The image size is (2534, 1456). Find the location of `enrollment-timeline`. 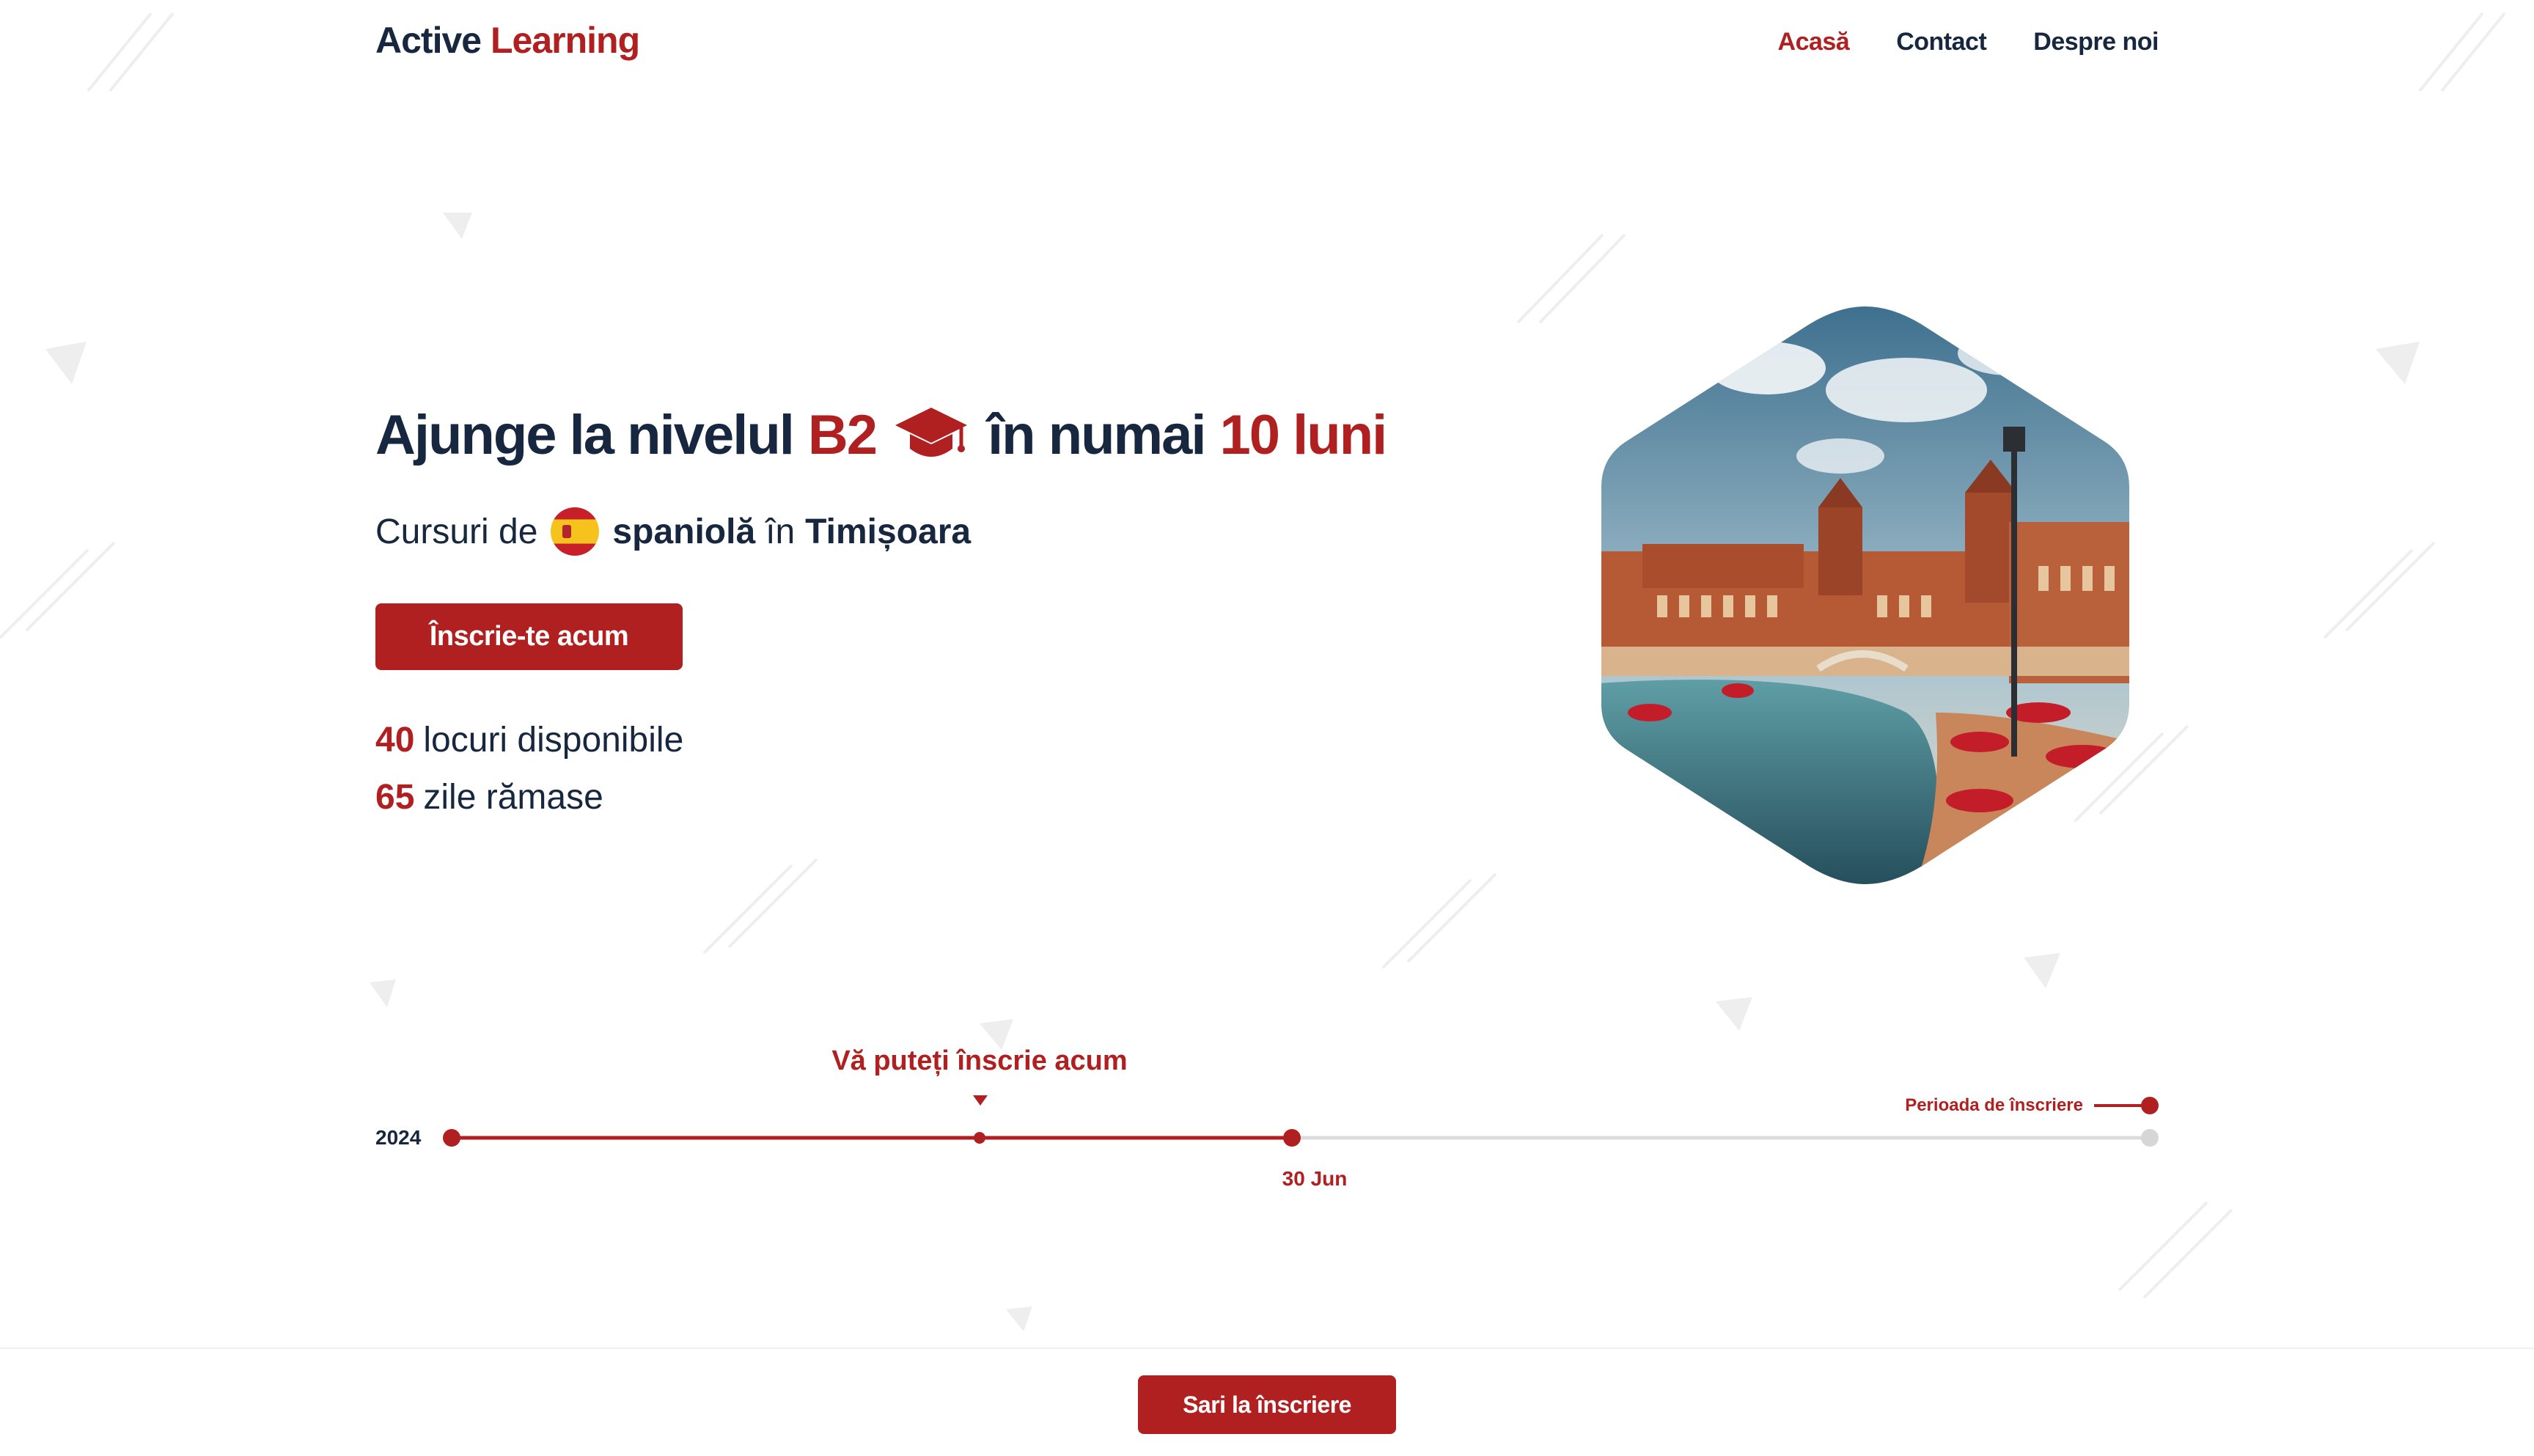

enrollment-timeline is located at coordinates (1301, 1122).